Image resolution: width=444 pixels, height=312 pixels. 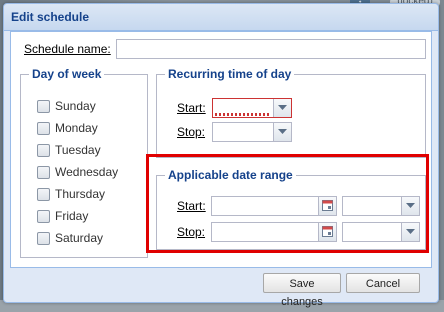 What do you see at coordinates (43, 172) in the screenshot?
I see `wednesday-checkbox` at bounding box center [43, 172].